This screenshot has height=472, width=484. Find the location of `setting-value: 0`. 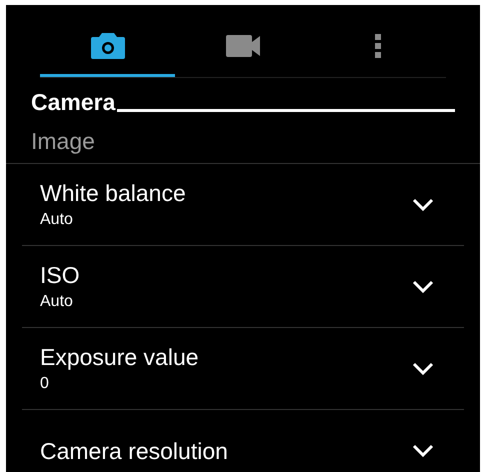

setting-value: 0 is located at coordinates (45, 384).